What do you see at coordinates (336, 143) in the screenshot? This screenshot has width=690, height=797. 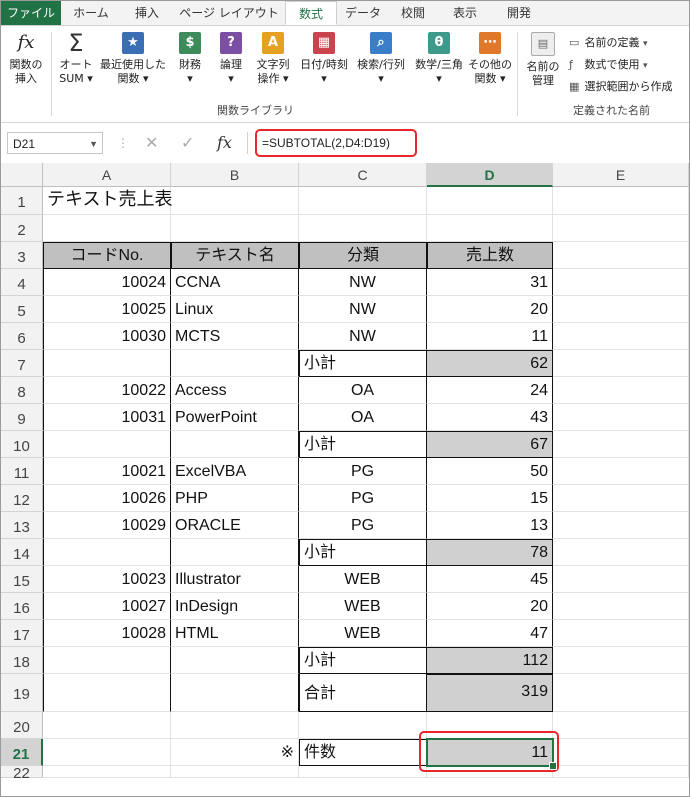 I see `formula-input: =SUBTOTAL(2,D4:D19)` at bounding box center [336, 143].